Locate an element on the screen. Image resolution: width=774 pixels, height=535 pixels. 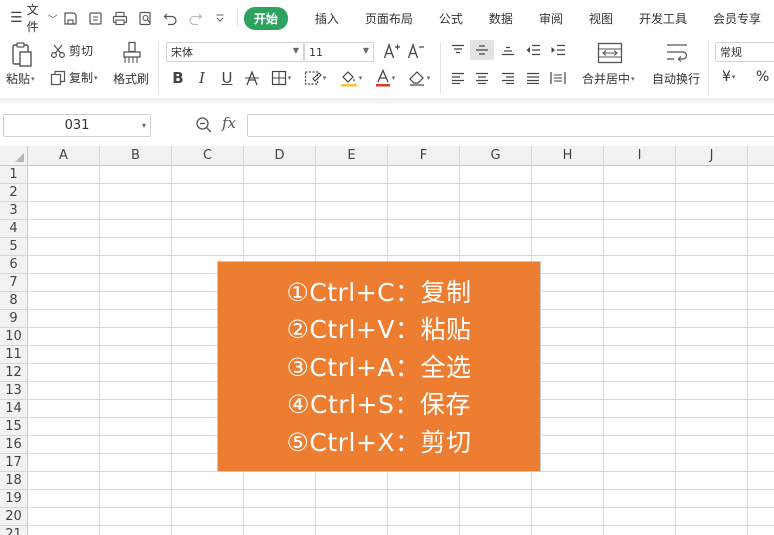
strikethrough-icon is located at coordinates (252, 78).